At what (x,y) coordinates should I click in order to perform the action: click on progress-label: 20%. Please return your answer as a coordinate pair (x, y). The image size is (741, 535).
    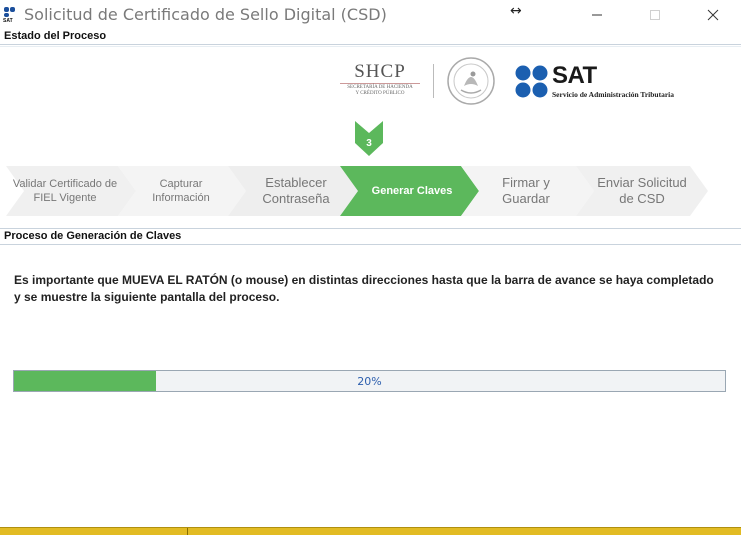
    Looking at the image, I should click on (369, 381).